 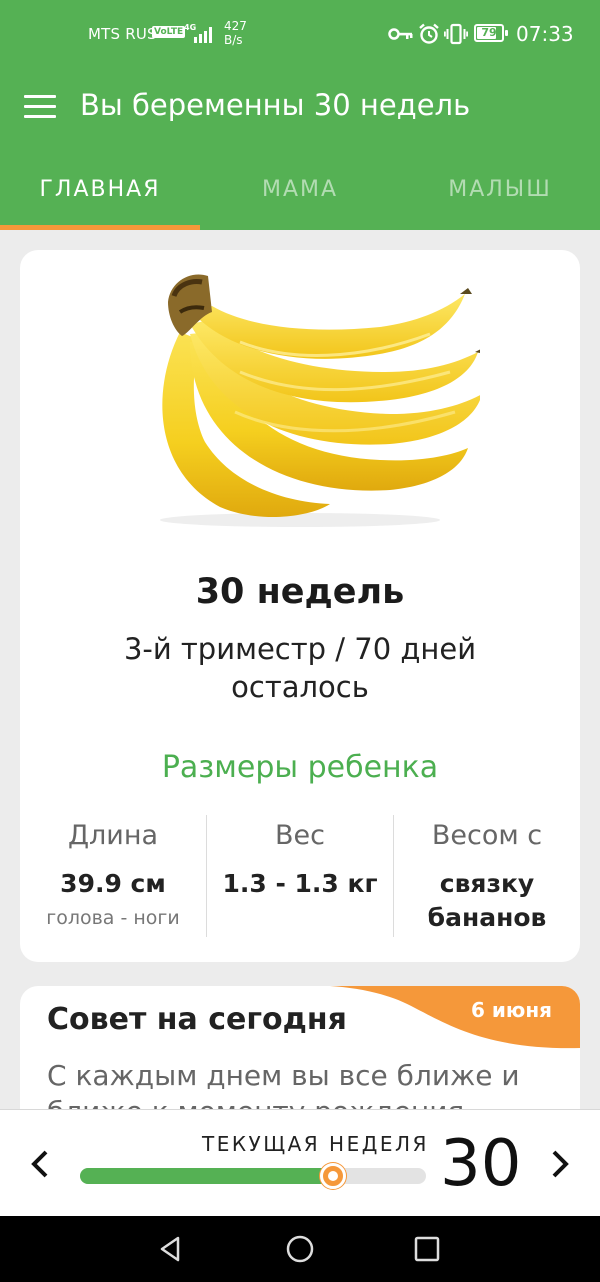 What do you see at coordinates (400, 34) in the screenshot?
I see `key-icon` at bounding box center [400, 34].